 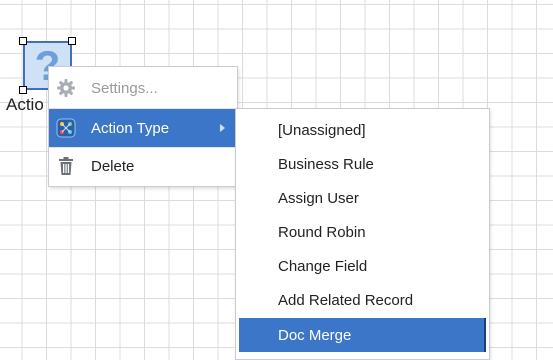 I want to click on submenu-item-label: Change Field, so click(x=323, y=266).